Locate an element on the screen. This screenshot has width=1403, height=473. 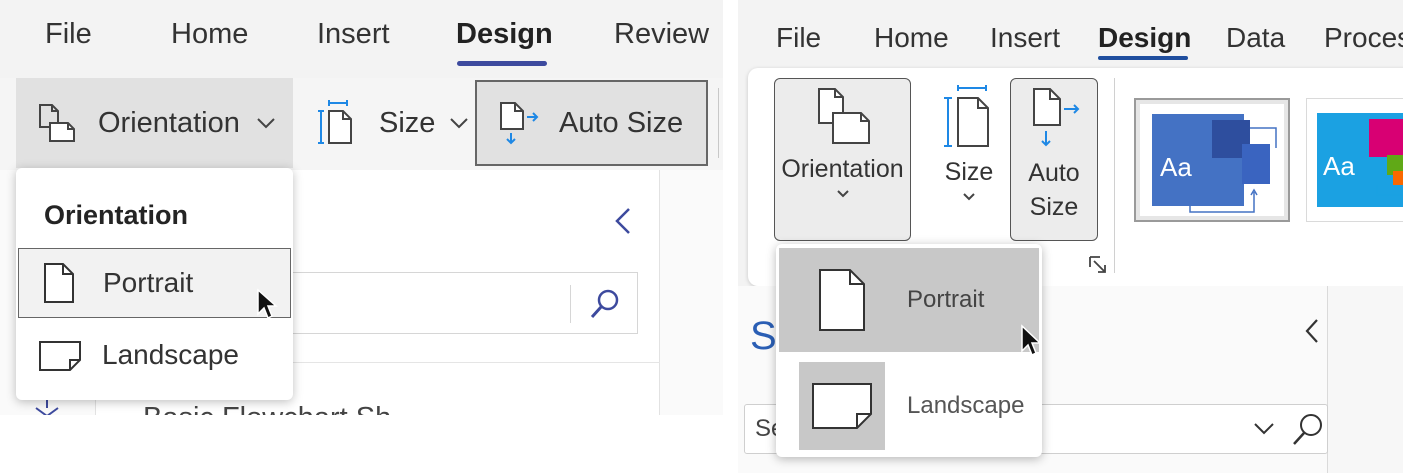
ribbon-toolbar: Orientation Size Auto Size is located at coordinates (361, 124).